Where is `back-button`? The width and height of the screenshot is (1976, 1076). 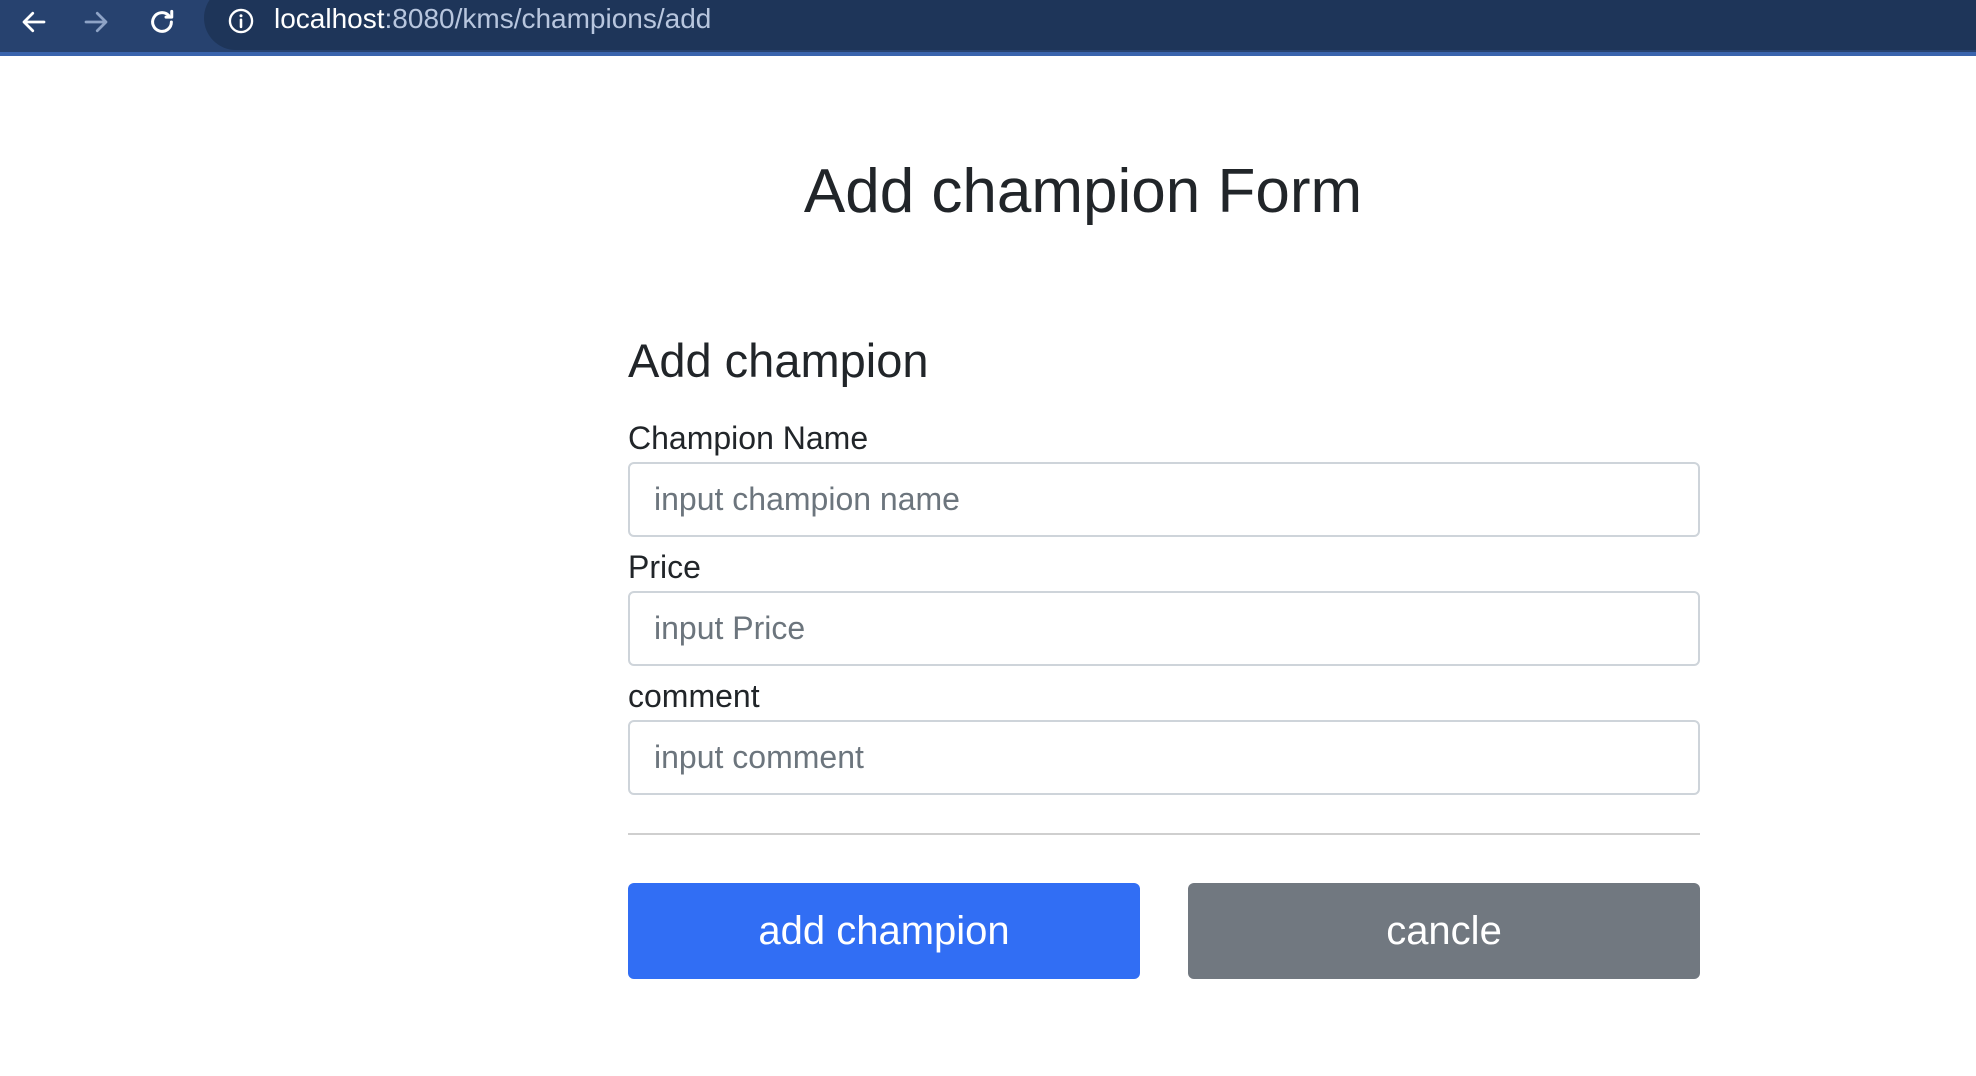 back-button is located at coordinates (34, 22).